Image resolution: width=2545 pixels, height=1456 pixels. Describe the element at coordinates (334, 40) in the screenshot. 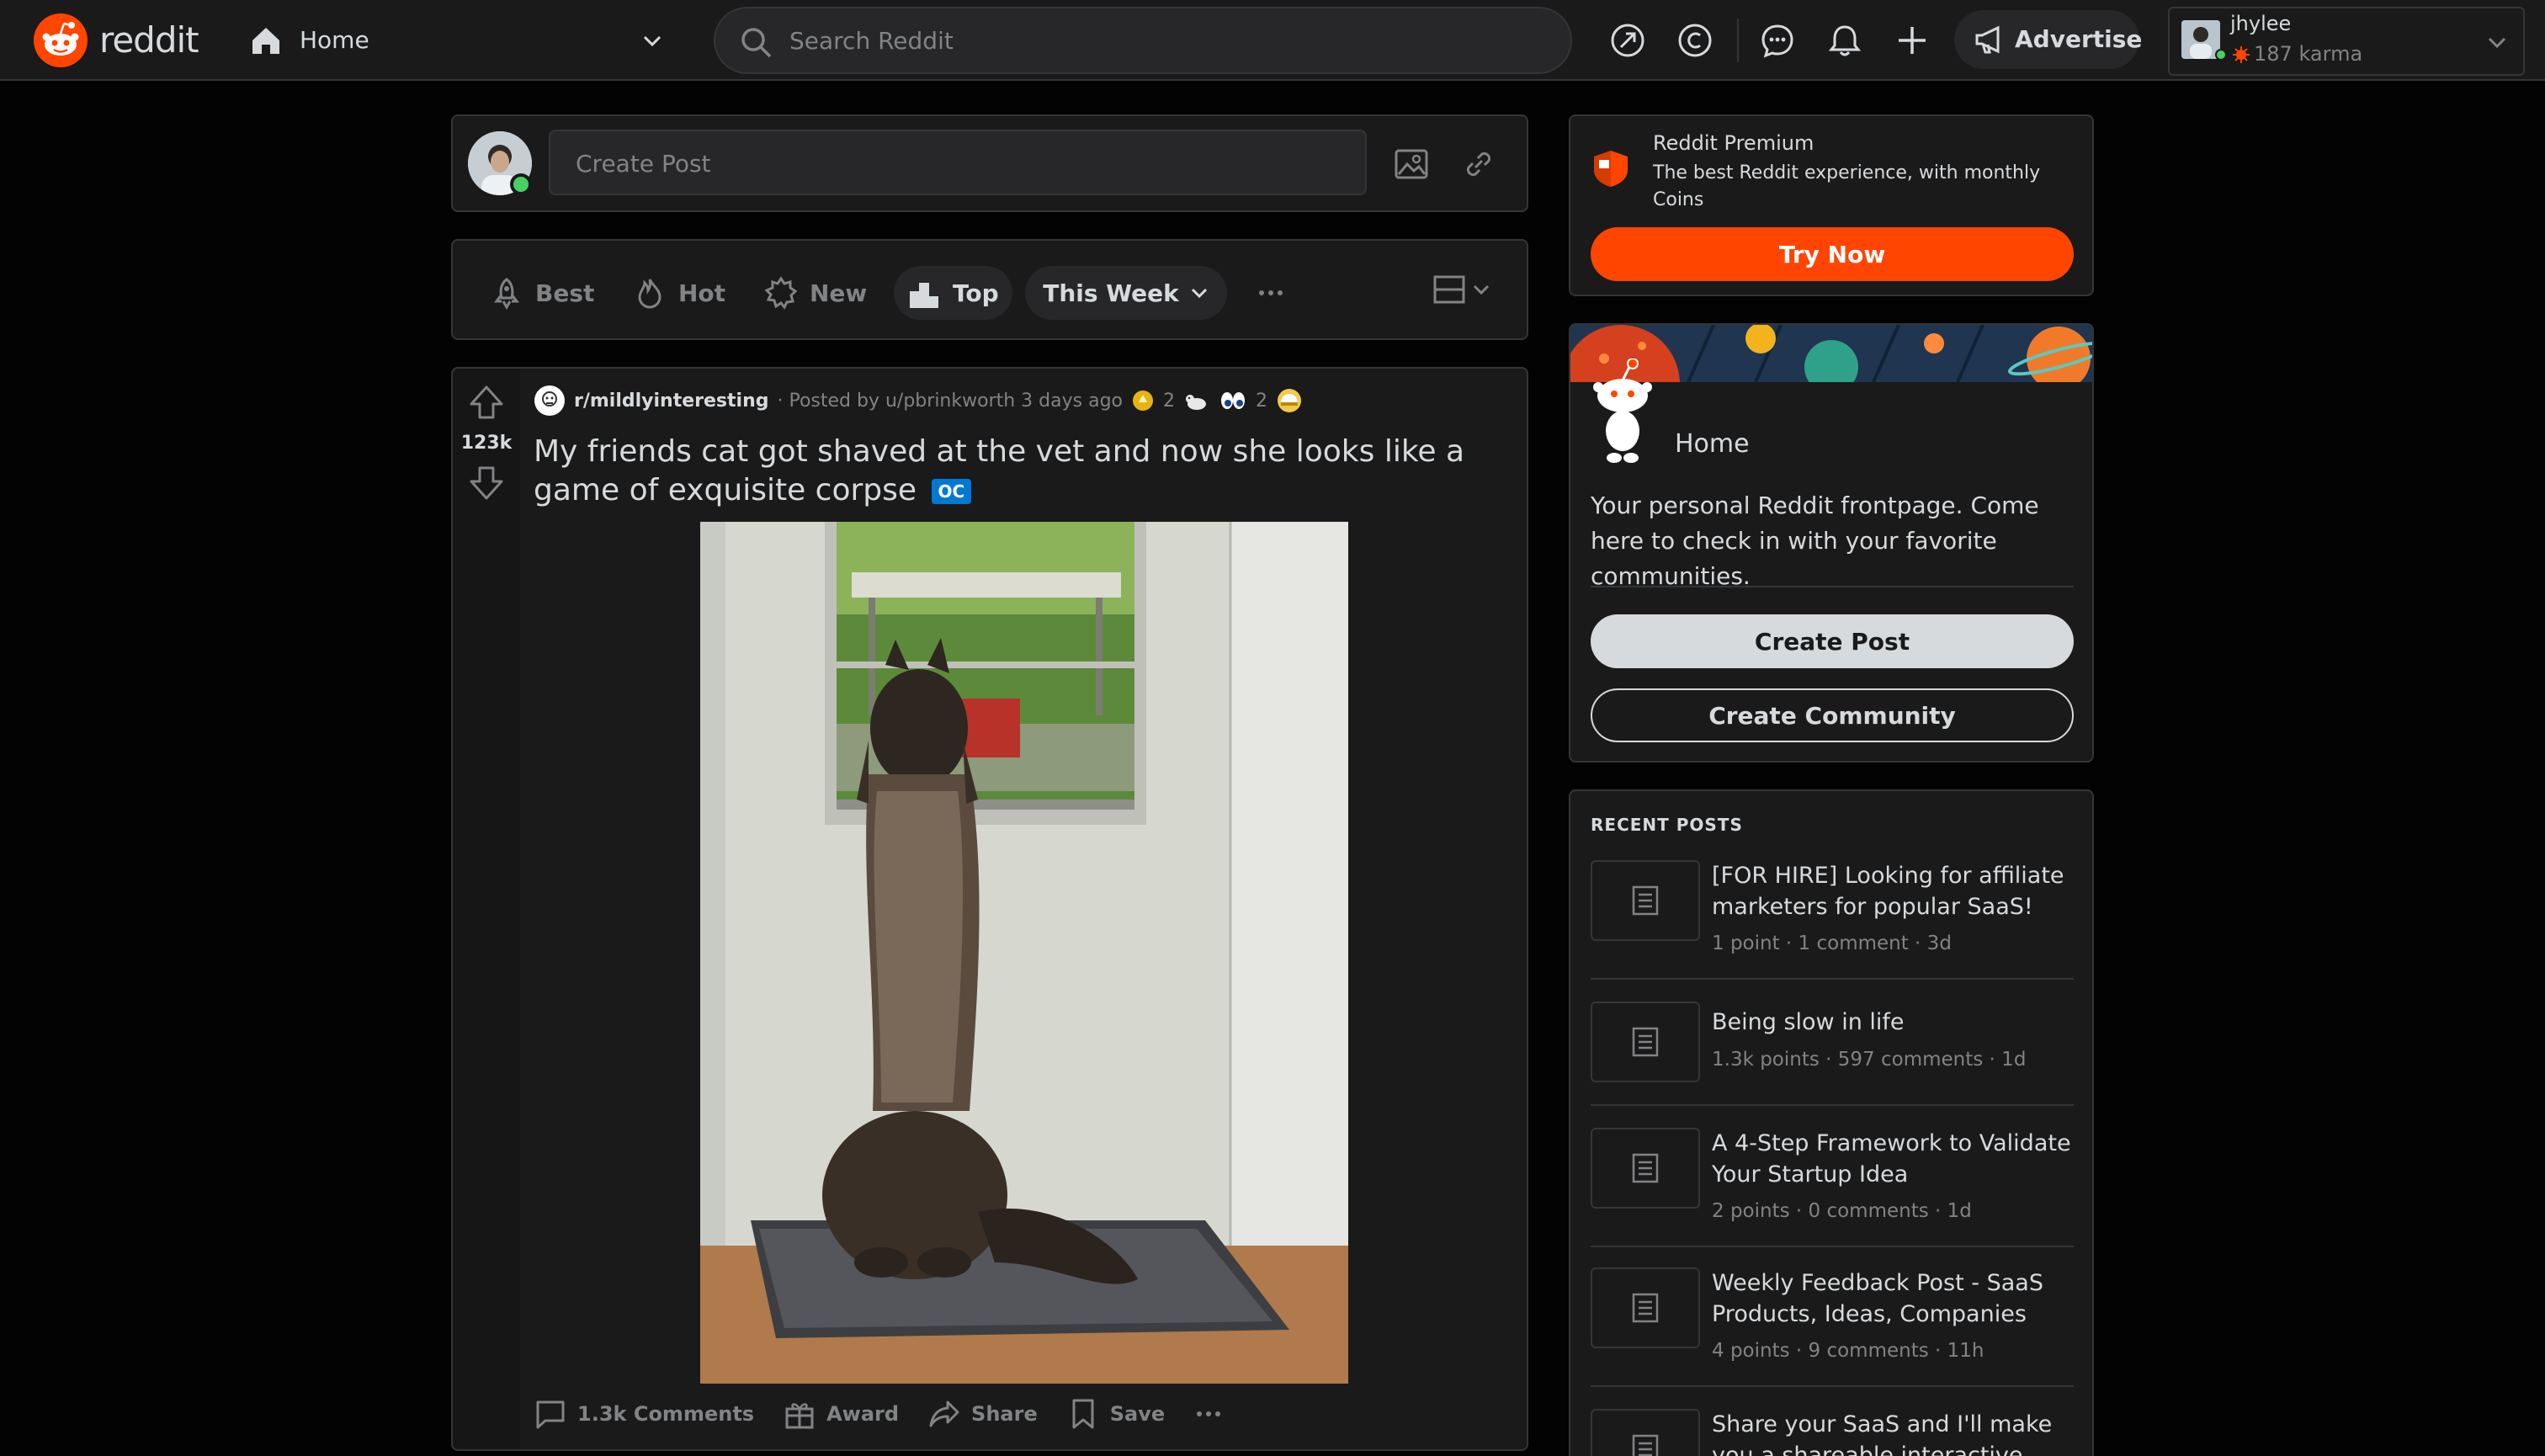

I see `home-label: Home` at that location.